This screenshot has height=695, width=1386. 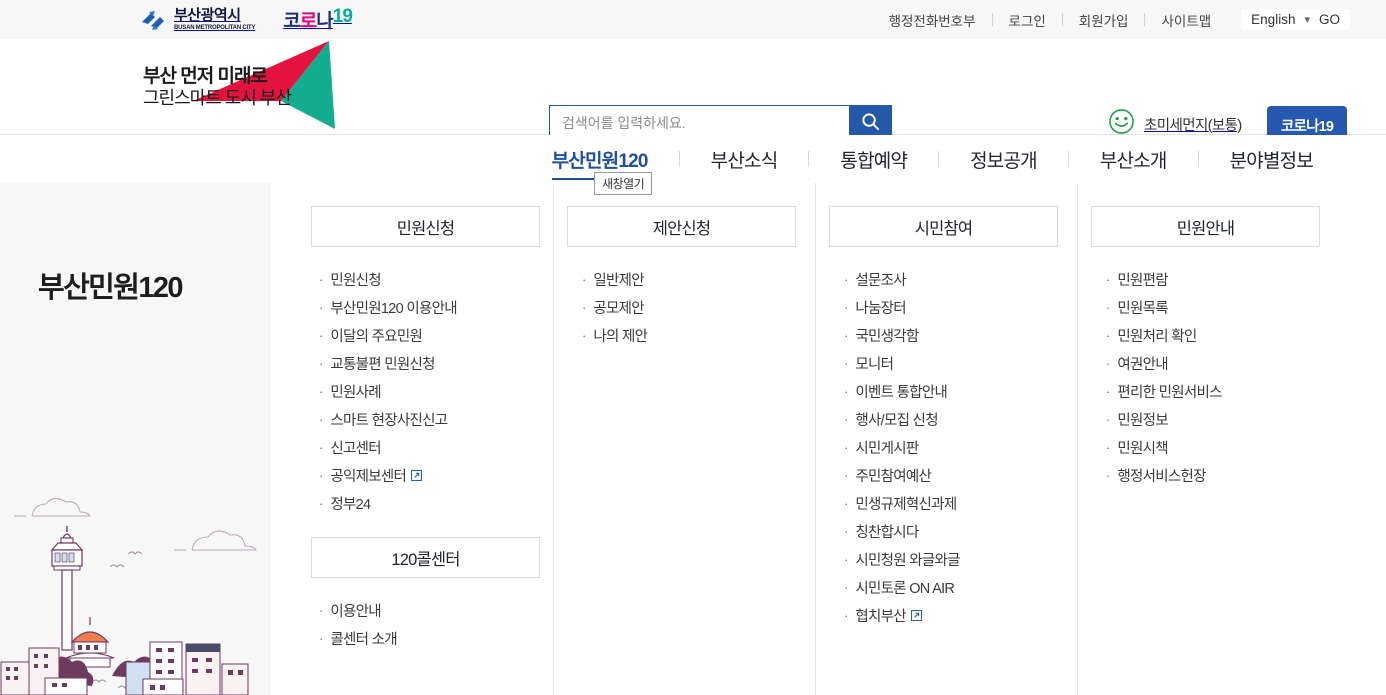 I want to click on brand-slogan-line2: 그린스마트 도시 부산, so click(x=217, y=98).